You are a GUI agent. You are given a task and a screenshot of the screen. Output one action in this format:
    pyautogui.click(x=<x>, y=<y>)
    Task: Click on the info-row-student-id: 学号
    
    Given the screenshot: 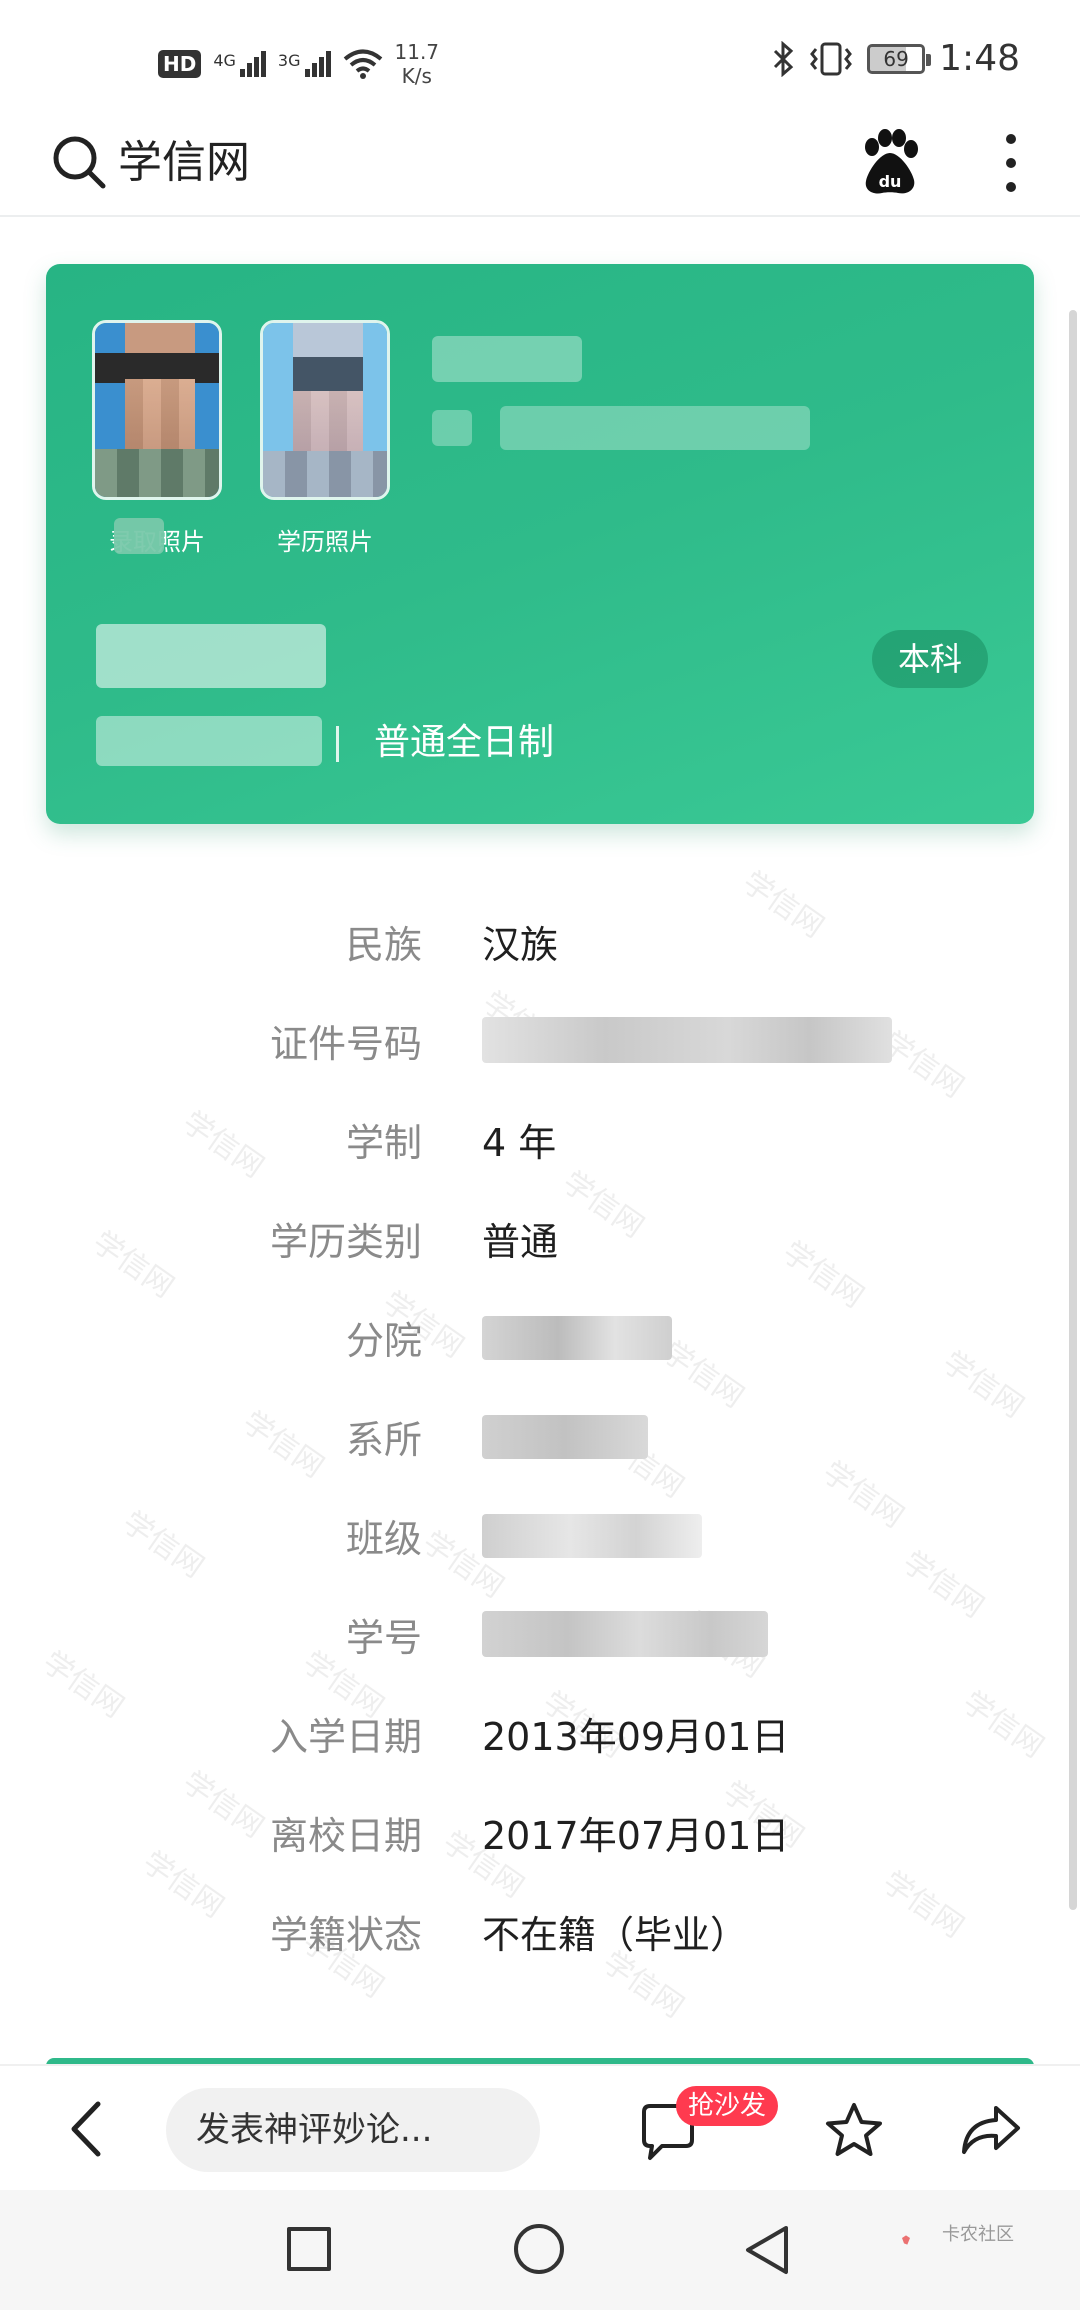 What is the action you would take?
    pyautogui.click(x=540, y=1635)
    